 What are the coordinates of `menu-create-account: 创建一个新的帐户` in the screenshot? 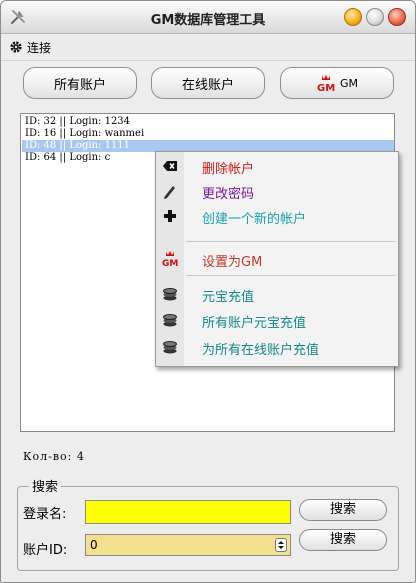 It's located at (277, 216).